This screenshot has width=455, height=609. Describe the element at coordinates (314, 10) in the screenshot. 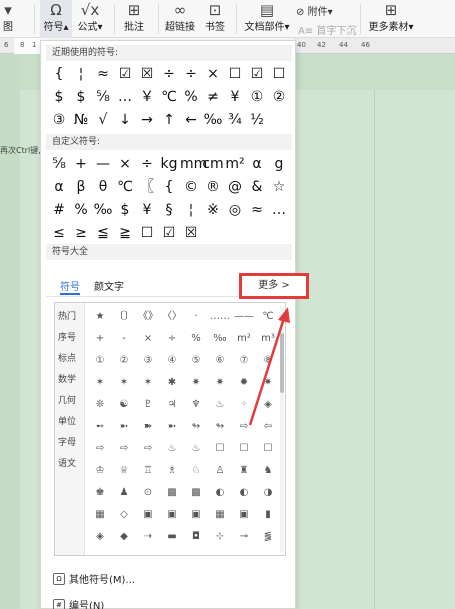

I see `attachment-button: ⊘ 附件▾` at that location.